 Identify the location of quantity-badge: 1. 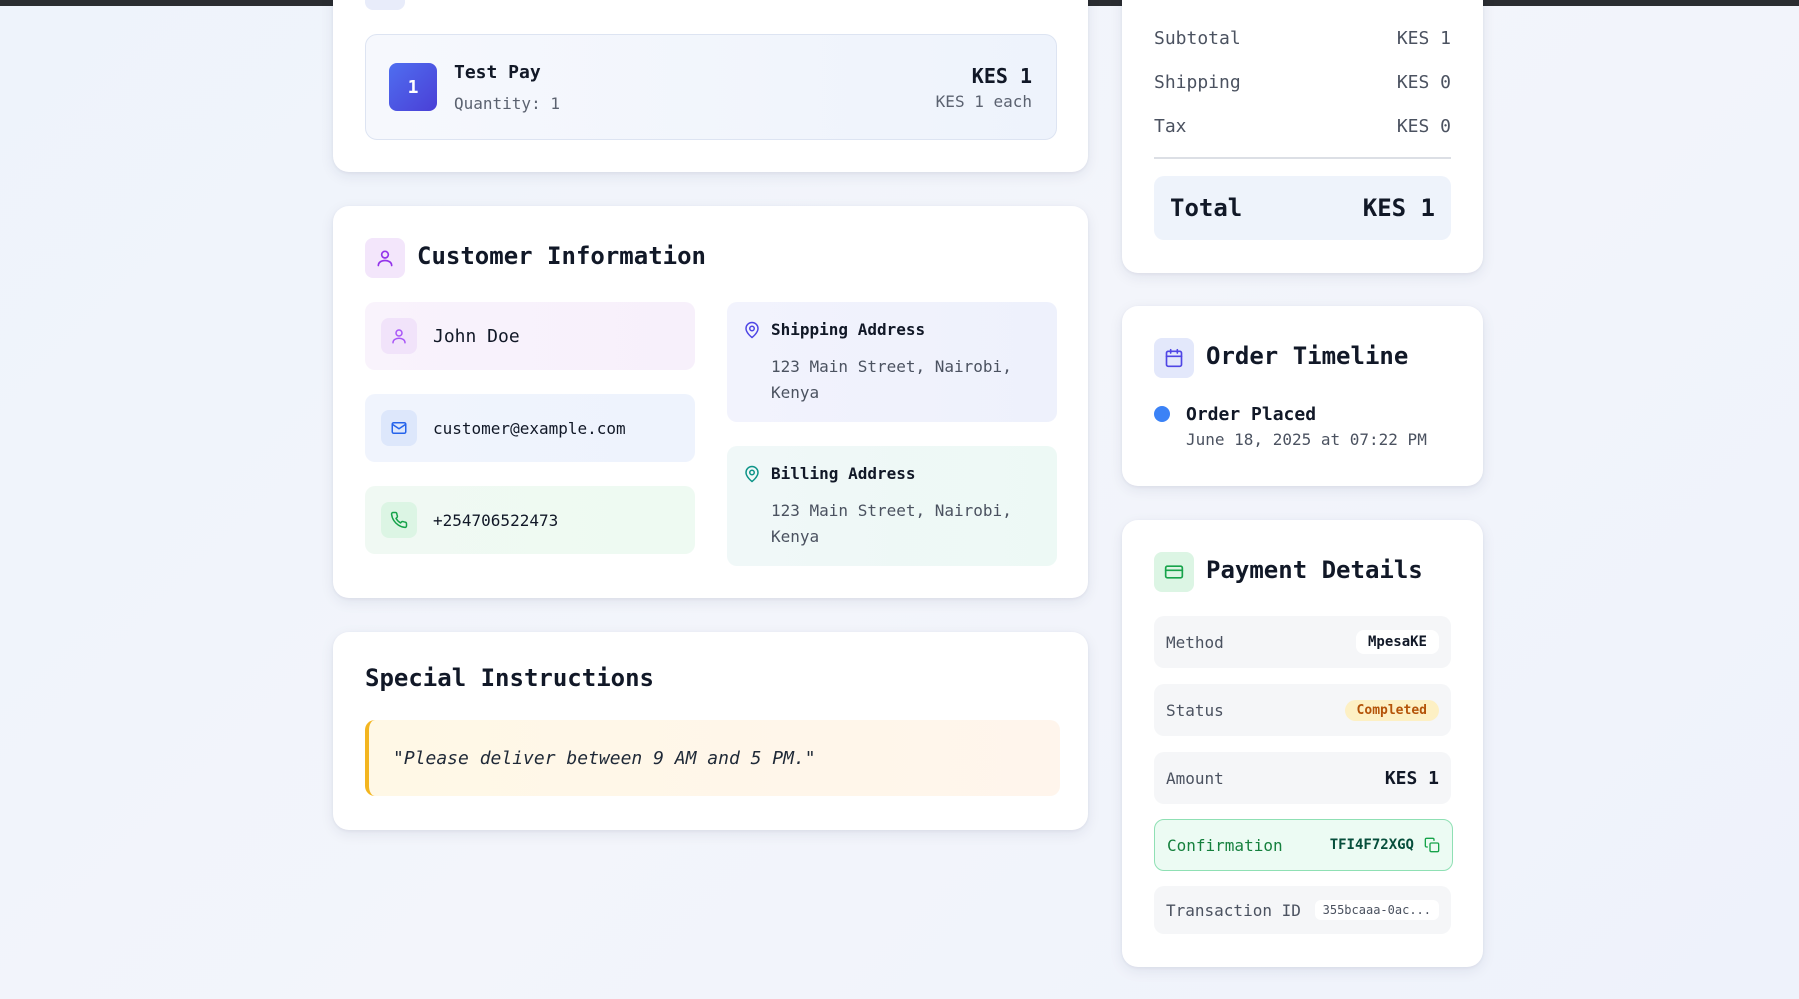
(413, 87).